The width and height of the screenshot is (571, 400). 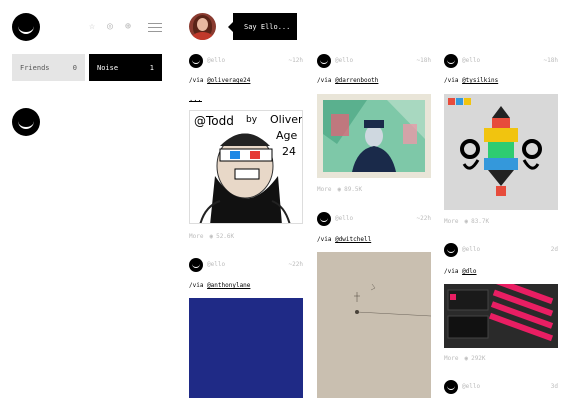 I want to click on post-header: @ello ~12h, so click(x=246, y=61).